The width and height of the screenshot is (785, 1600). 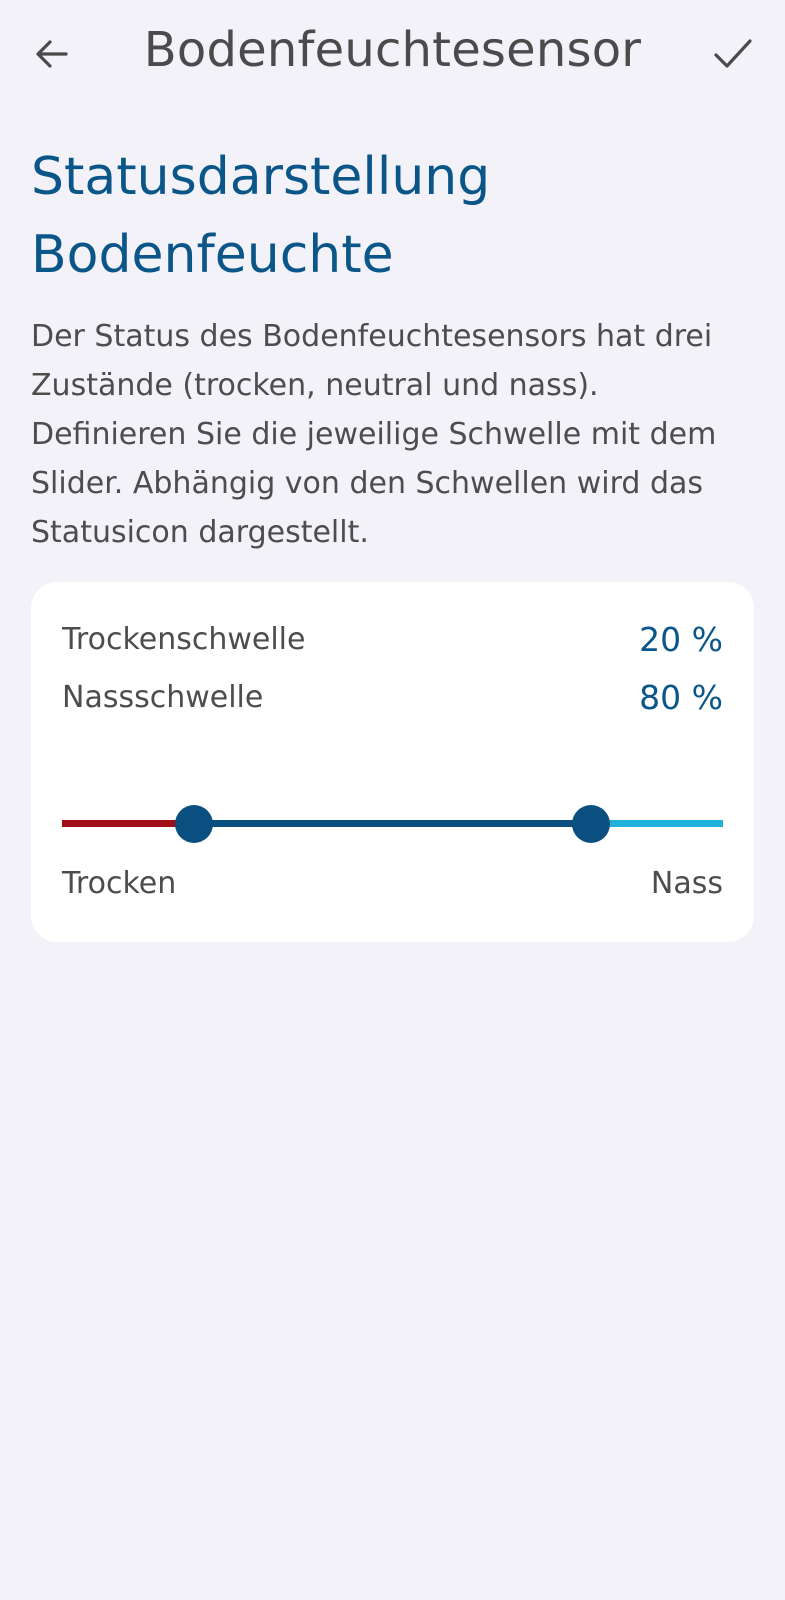 I want to click on page-title: Bodenfeuchtesensor, so click(x=392, y=50).